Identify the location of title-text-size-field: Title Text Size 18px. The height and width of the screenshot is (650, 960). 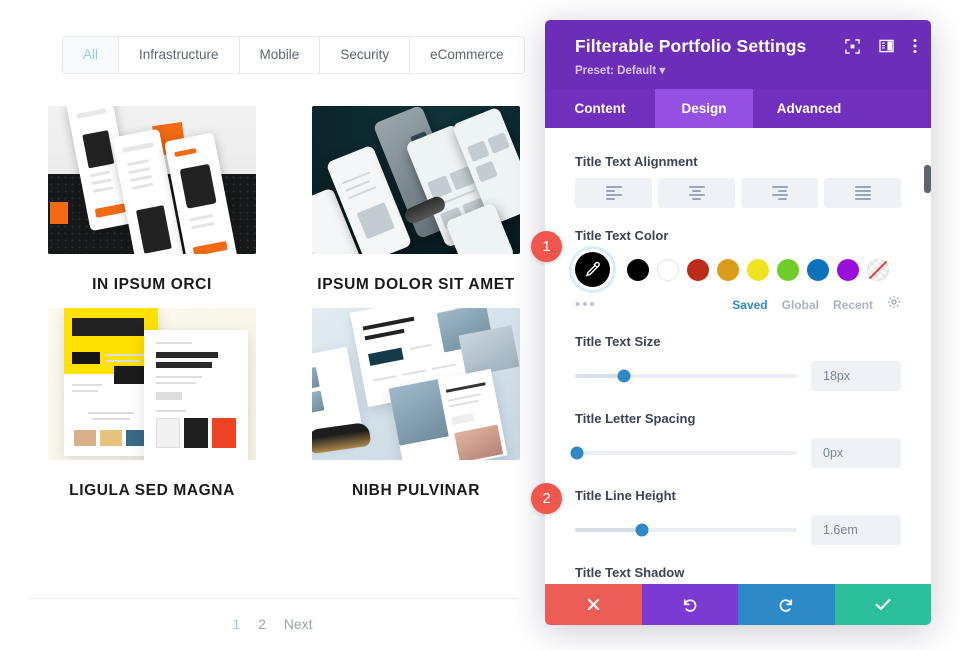
(738, 362).